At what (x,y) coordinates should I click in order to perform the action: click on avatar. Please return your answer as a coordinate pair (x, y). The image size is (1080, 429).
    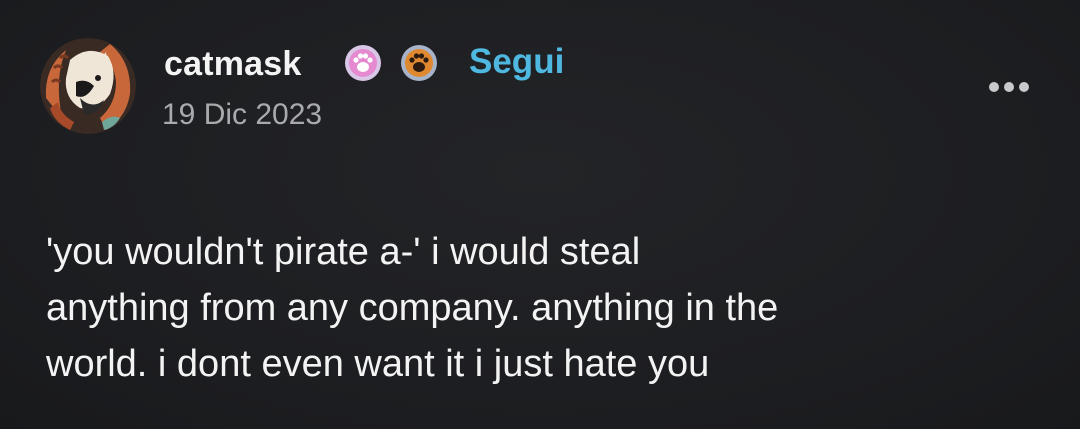
    Looking at the image, I should click on (88, 86).